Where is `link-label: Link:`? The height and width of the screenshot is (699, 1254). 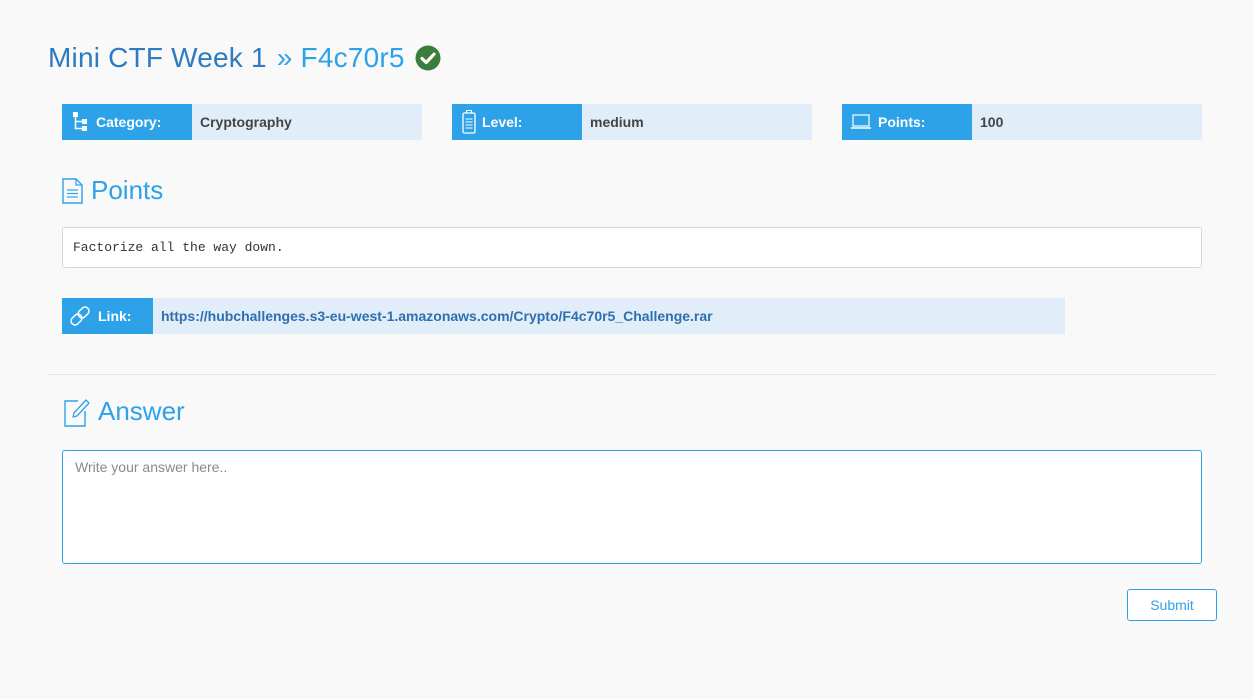
link-label: Link: is located at coordinates (107, 316).